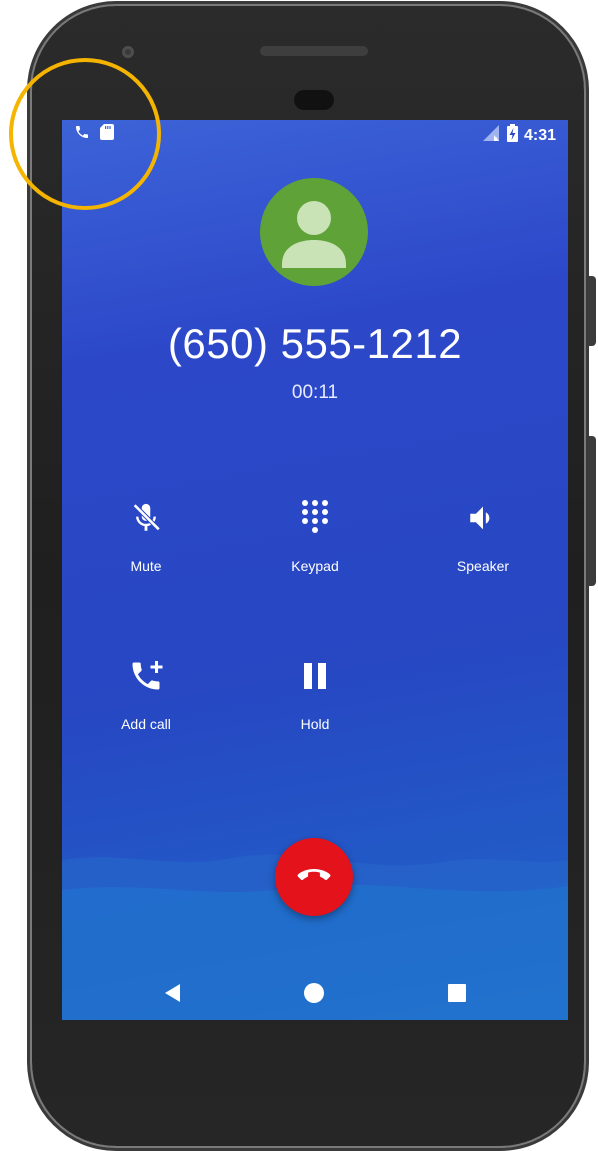 This screenshot has width=598, height=1151. I want to click on add-call-icon, so click(146, 676).